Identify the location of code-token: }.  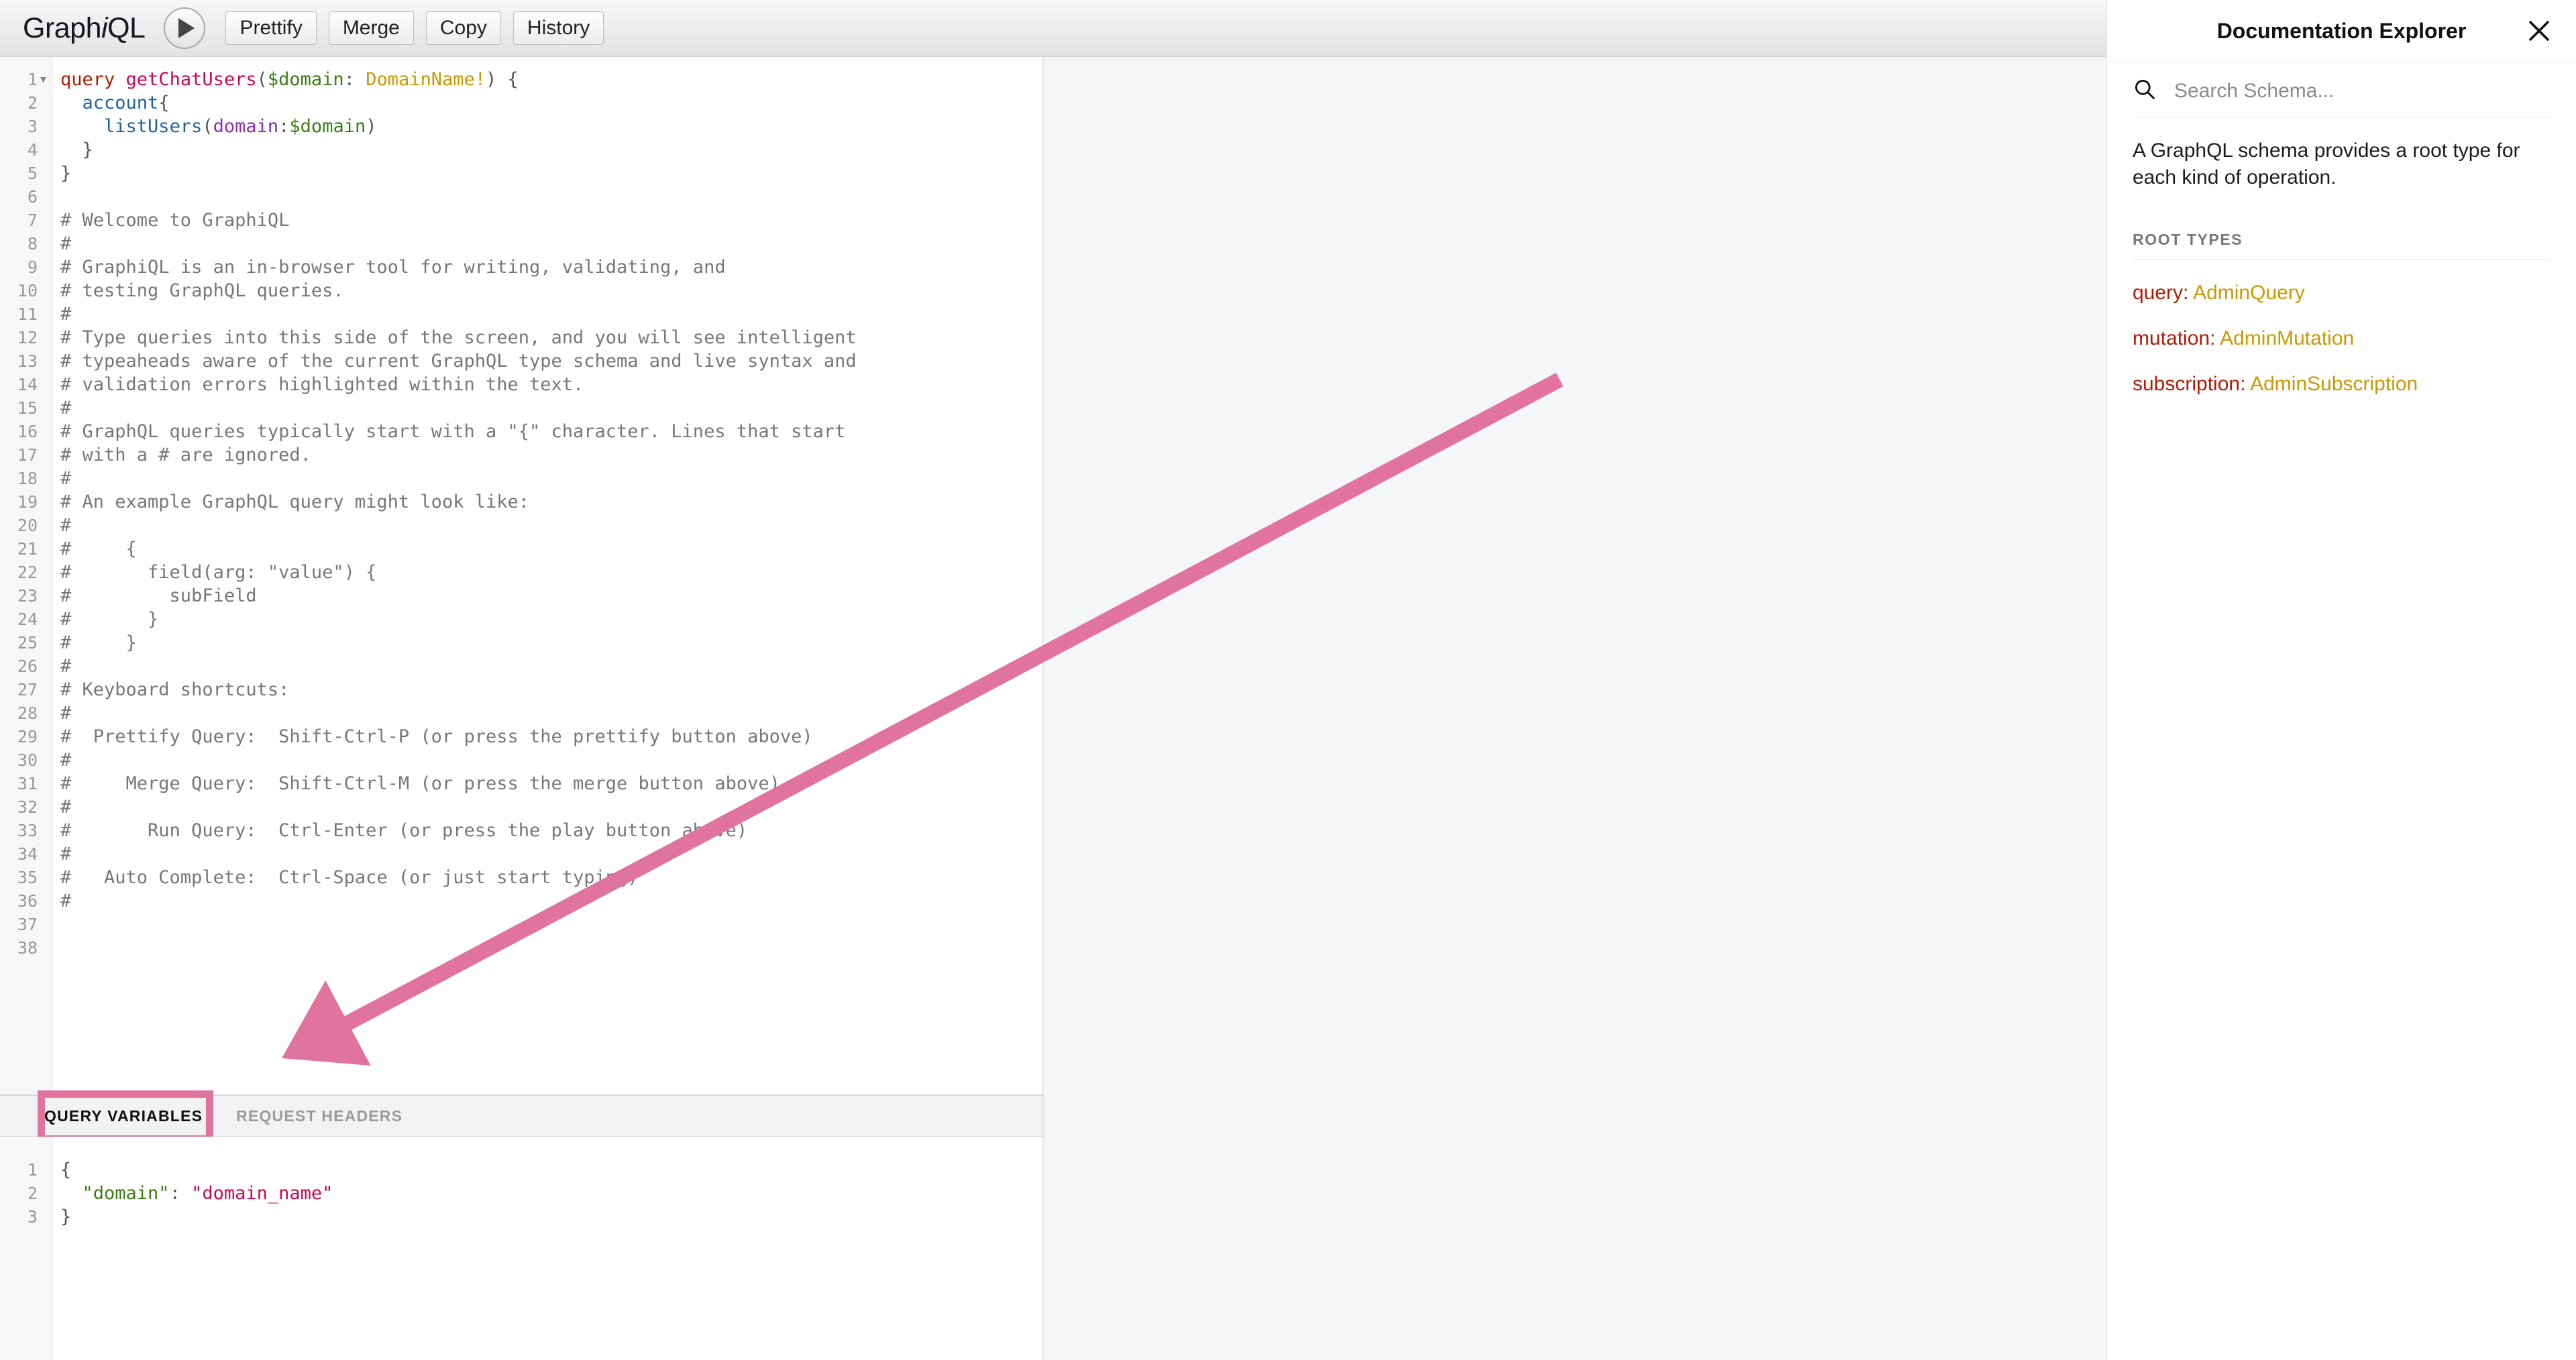
(76, 149).